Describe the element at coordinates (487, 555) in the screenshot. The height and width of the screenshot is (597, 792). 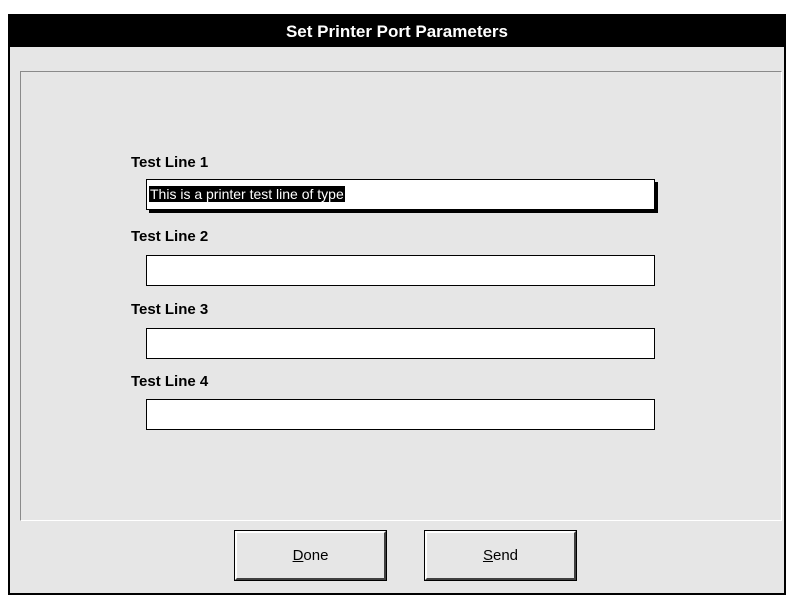
I see `send-button-accelerator: S` at that location.